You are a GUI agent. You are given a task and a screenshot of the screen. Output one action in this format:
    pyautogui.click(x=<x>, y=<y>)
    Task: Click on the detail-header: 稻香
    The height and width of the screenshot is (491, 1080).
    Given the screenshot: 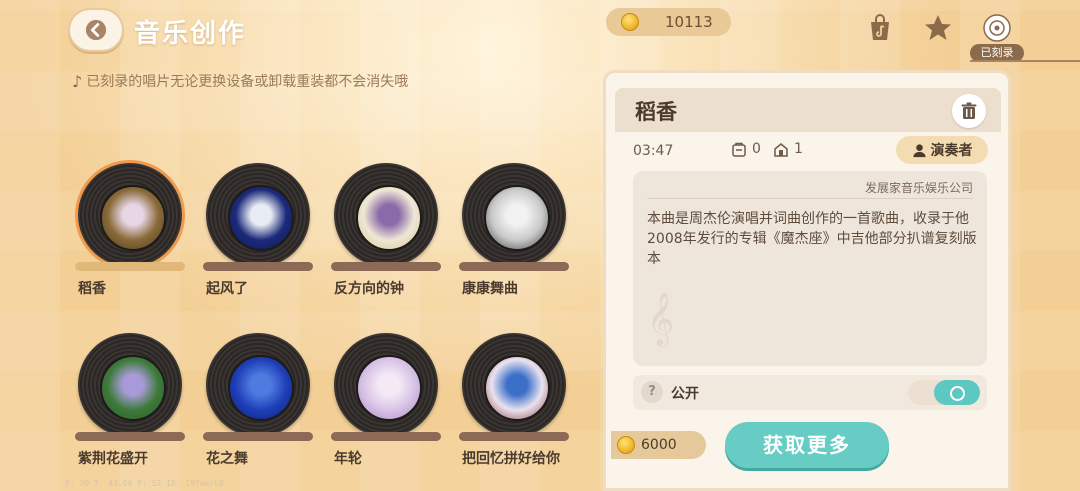 What is the action you would take?
    pyautogui.click(x=808, y=110)
    